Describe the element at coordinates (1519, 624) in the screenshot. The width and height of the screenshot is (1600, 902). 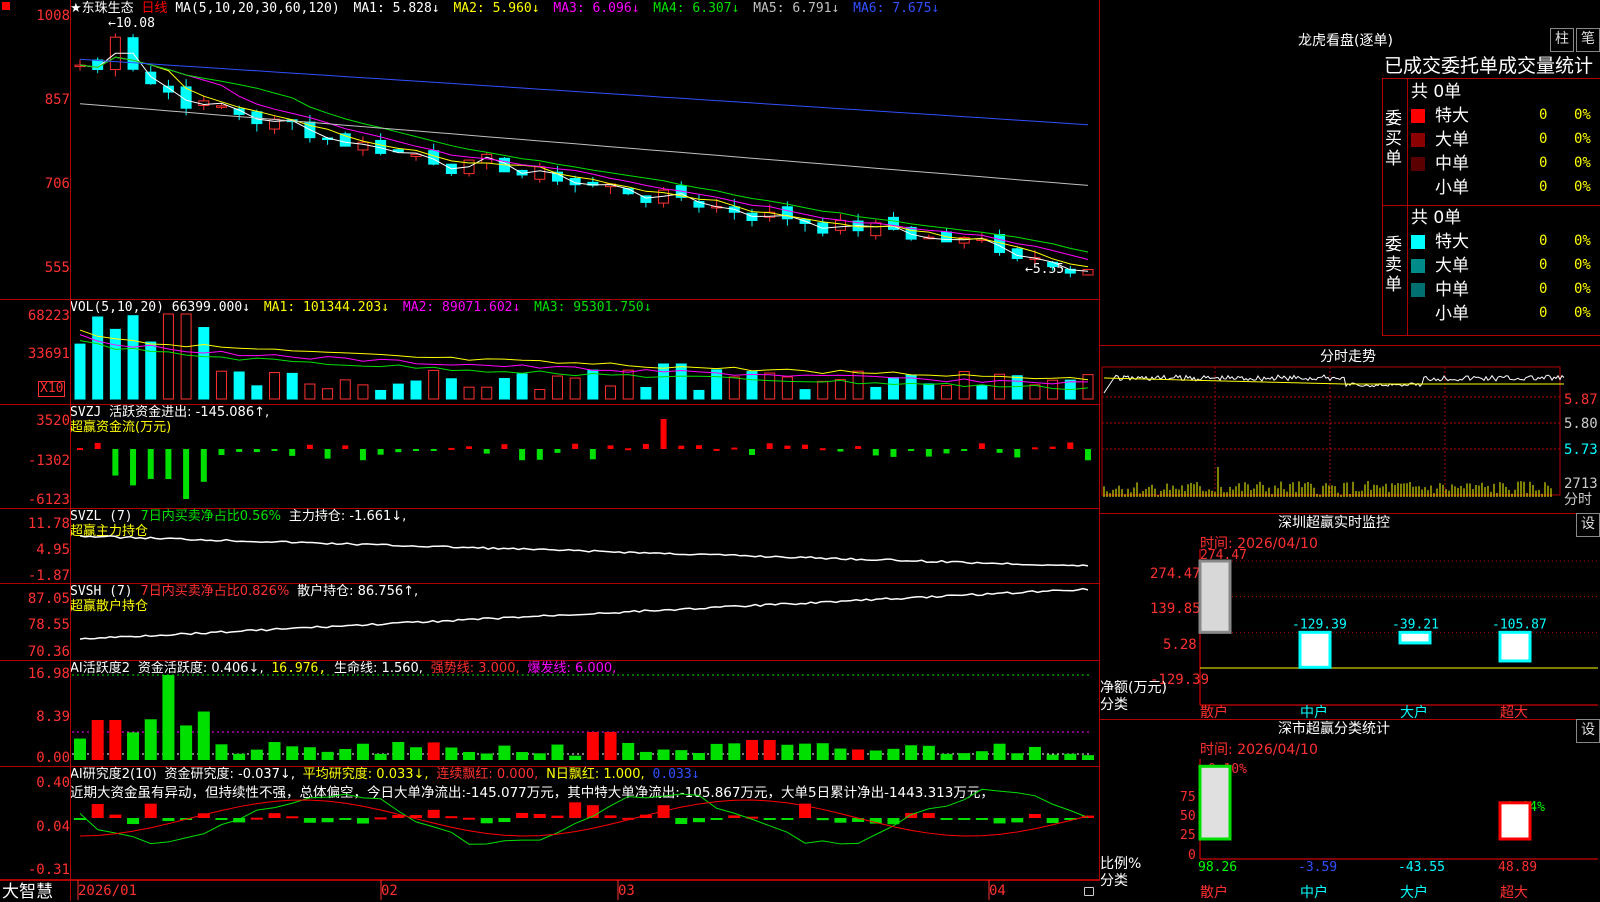
I see `sz-monitor-value-label: -105.87` at that location.